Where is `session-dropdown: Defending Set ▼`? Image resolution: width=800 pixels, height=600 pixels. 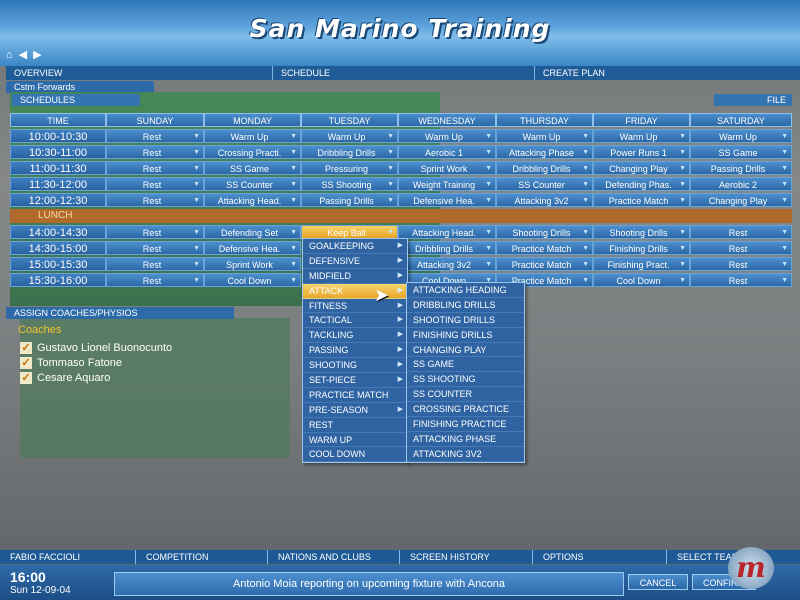
session-dropdown: Defending Set ▼ is located at coordinates (252, 232).